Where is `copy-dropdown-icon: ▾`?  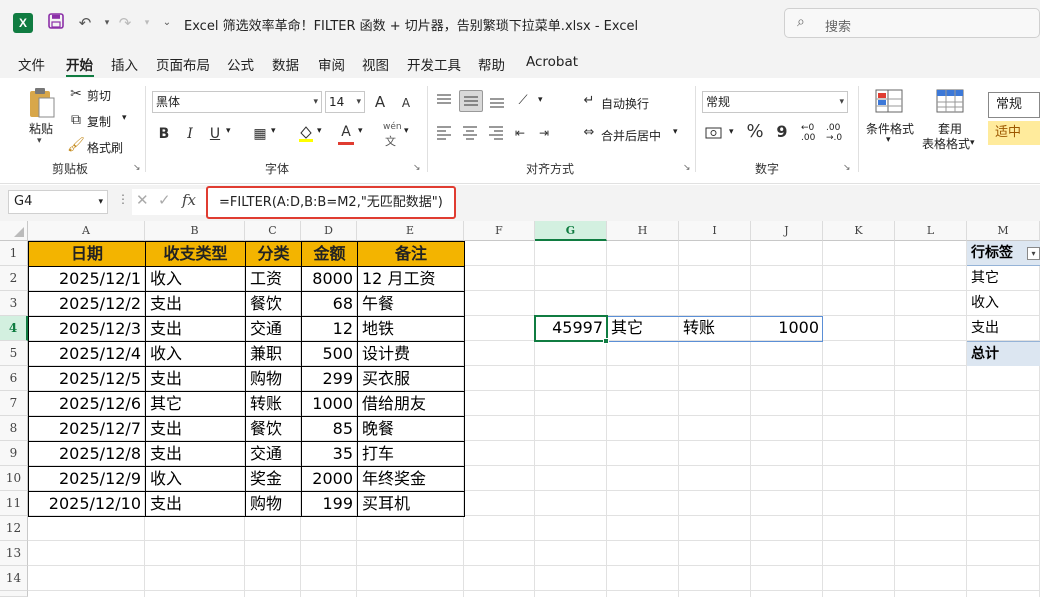
copy-dropdown-icon: ▾ is located at coordinates (124, 118).